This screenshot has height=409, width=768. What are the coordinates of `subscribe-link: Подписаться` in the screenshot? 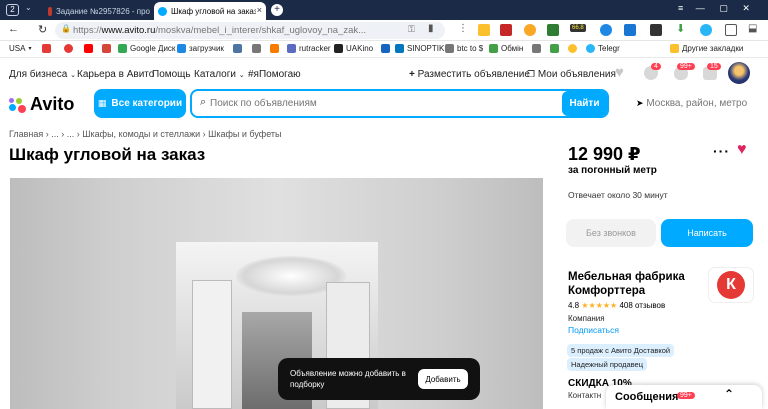 It's located at (593, 330).